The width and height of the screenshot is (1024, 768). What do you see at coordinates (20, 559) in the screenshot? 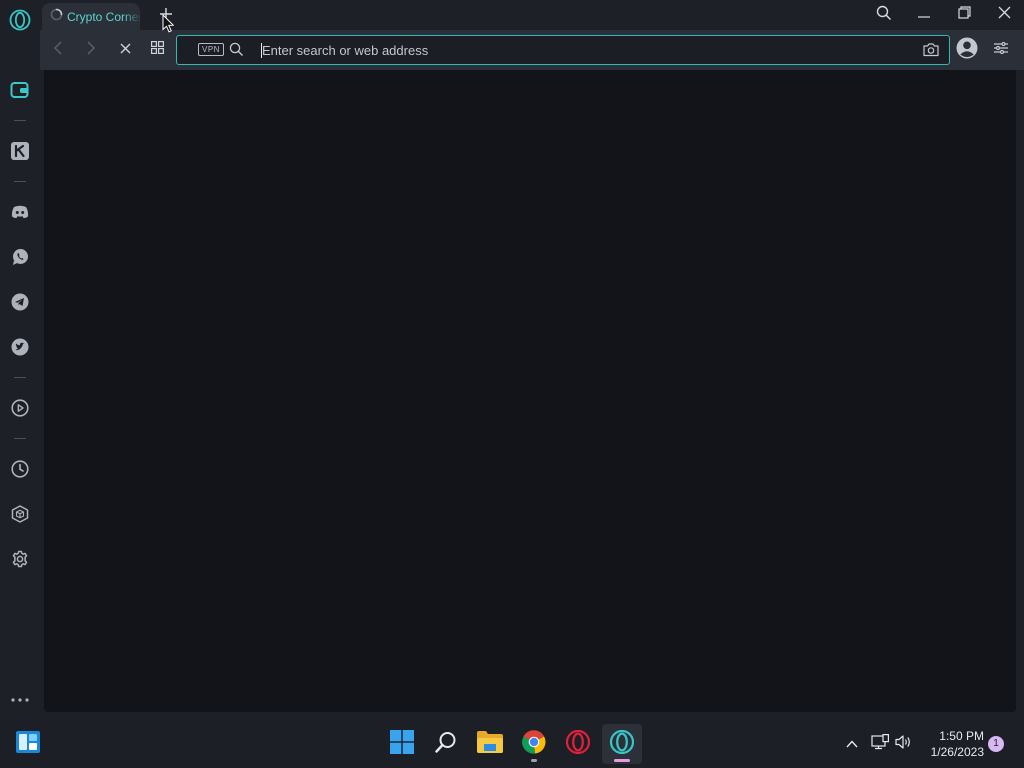
I see `gear-icon` at bounding box center [20, 559].